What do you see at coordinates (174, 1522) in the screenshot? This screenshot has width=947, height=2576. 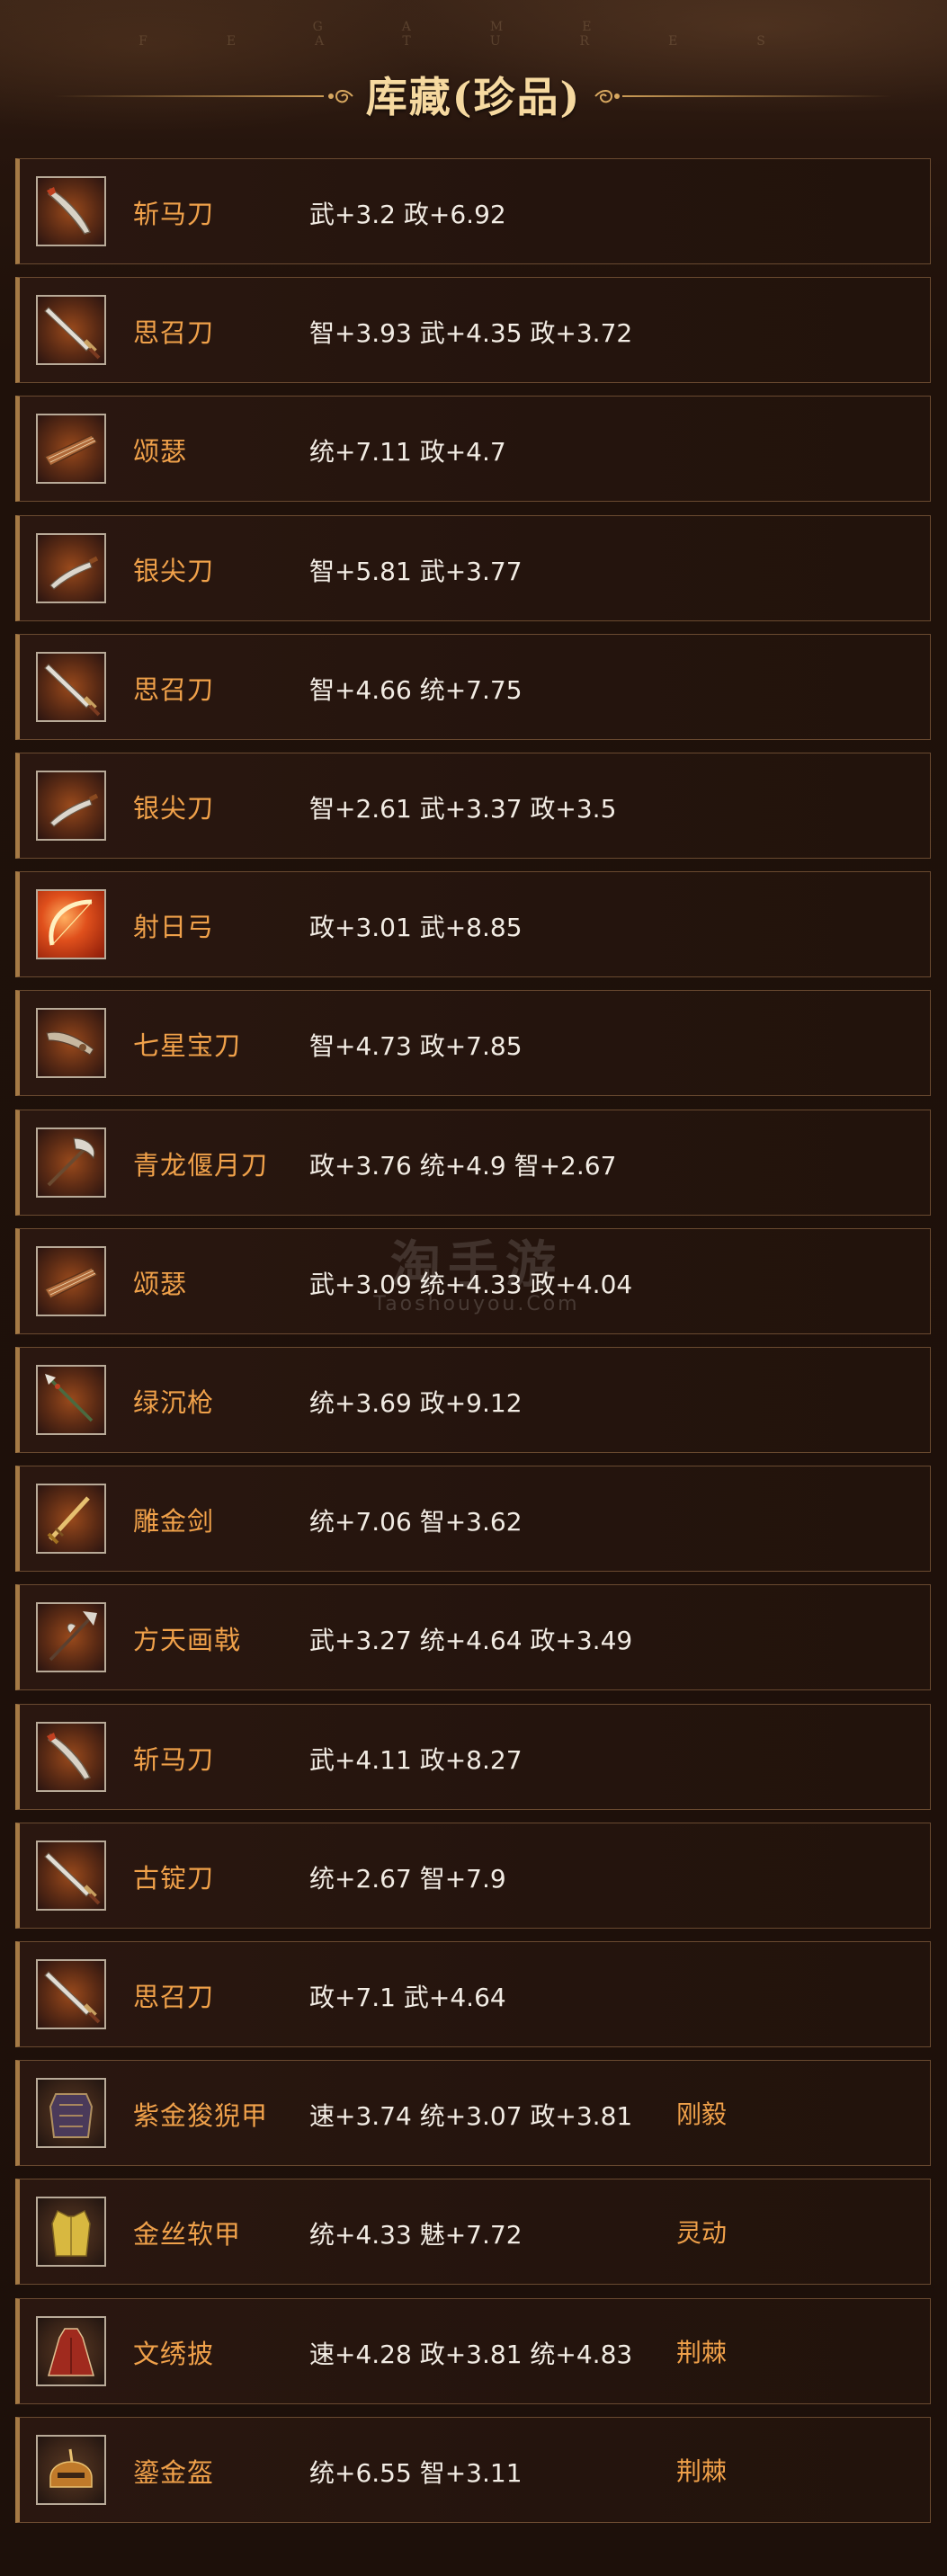 I see `item-name: 雕金剑` at bounding box center [174, 1522].